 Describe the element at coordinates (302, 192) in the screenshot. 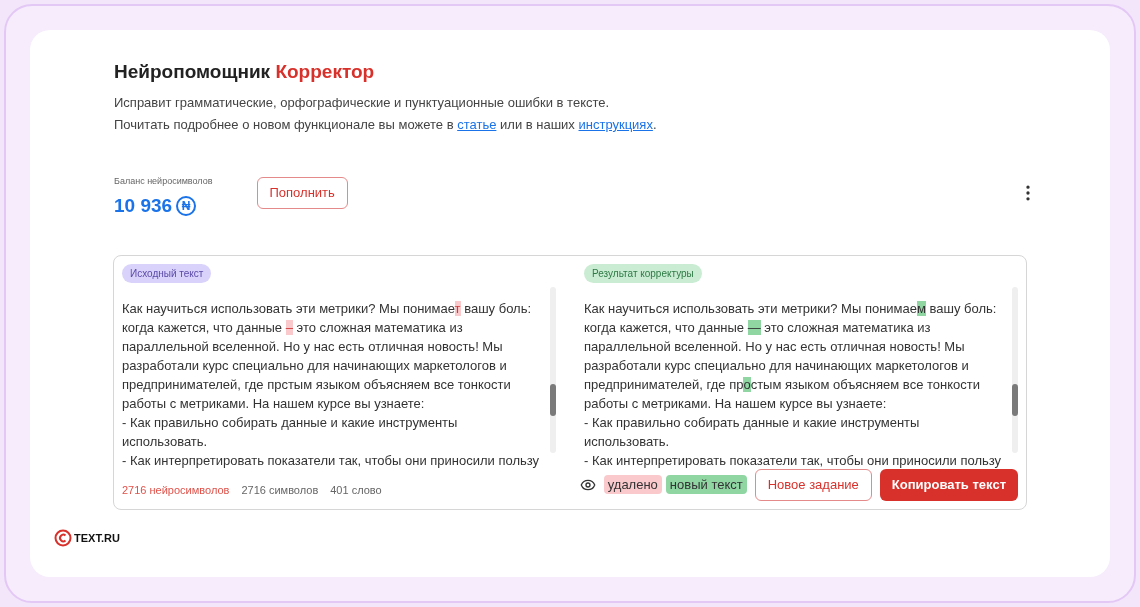

I see `topup-button: Пополнить` at that location.